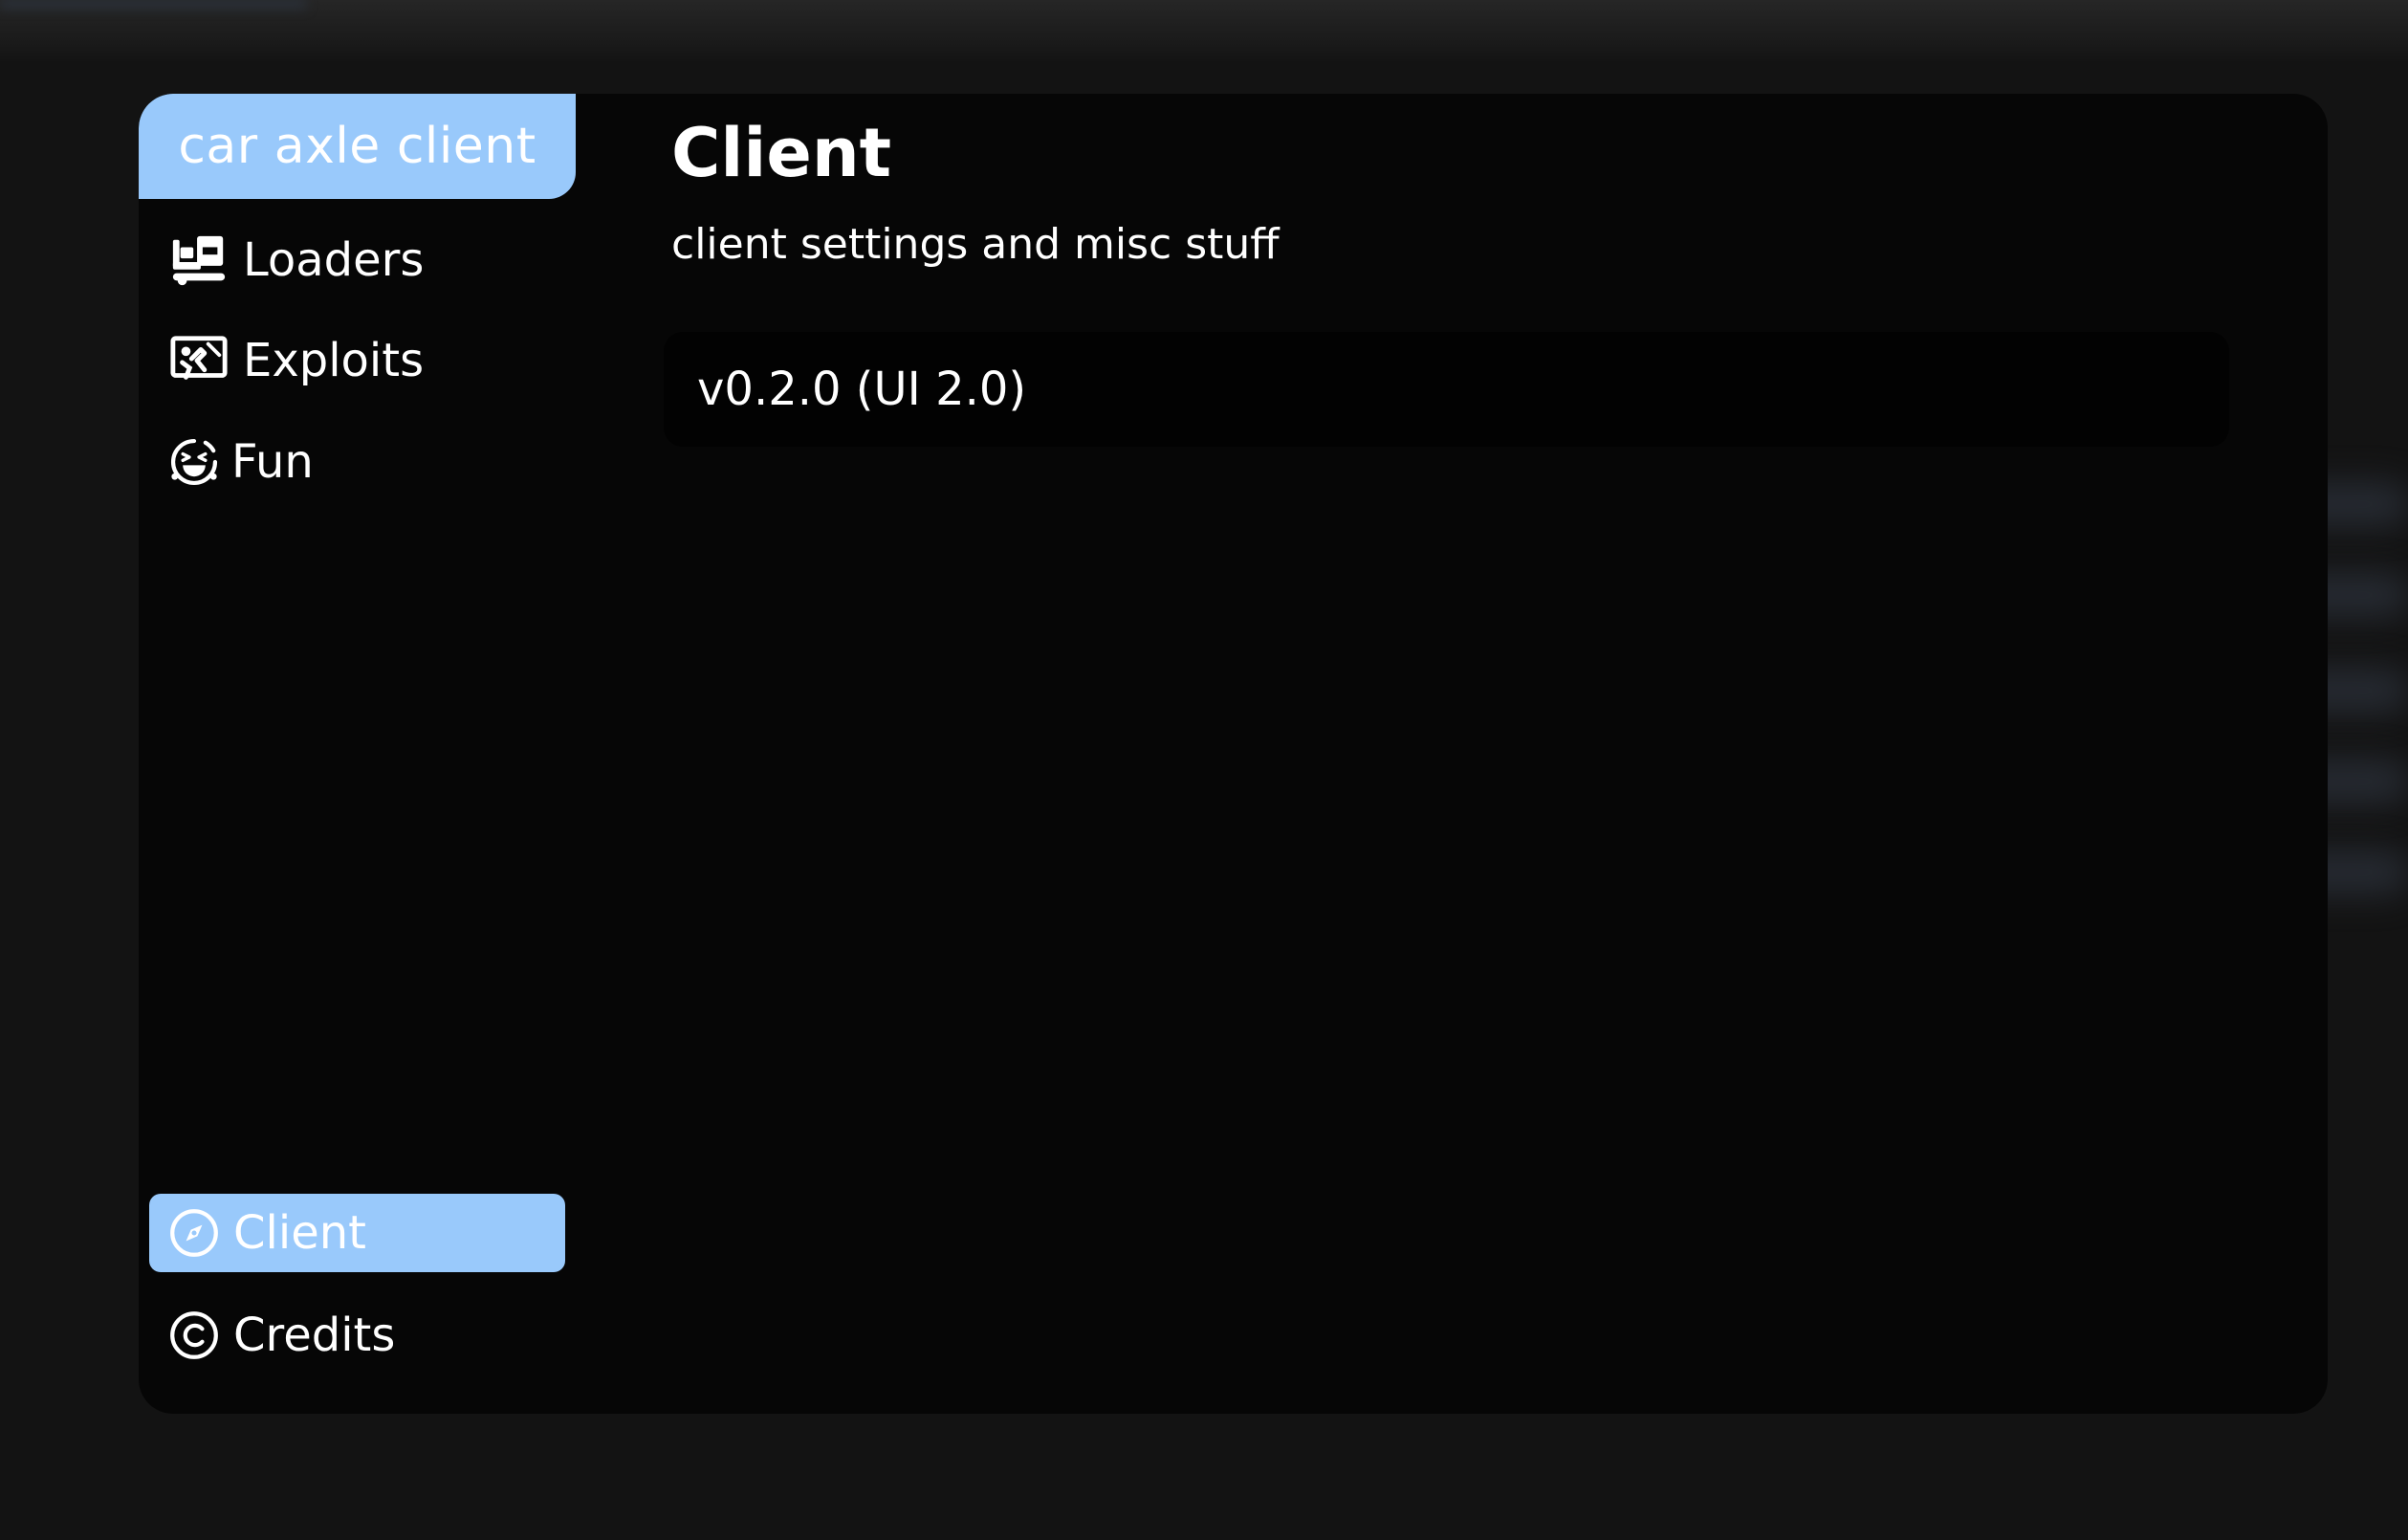 The width and height of the screenshot is (2408, 1540). Describe the element at coordinates (314, 1335) in the screenshot. I see `sidebar-item-label: Credits` at that location.